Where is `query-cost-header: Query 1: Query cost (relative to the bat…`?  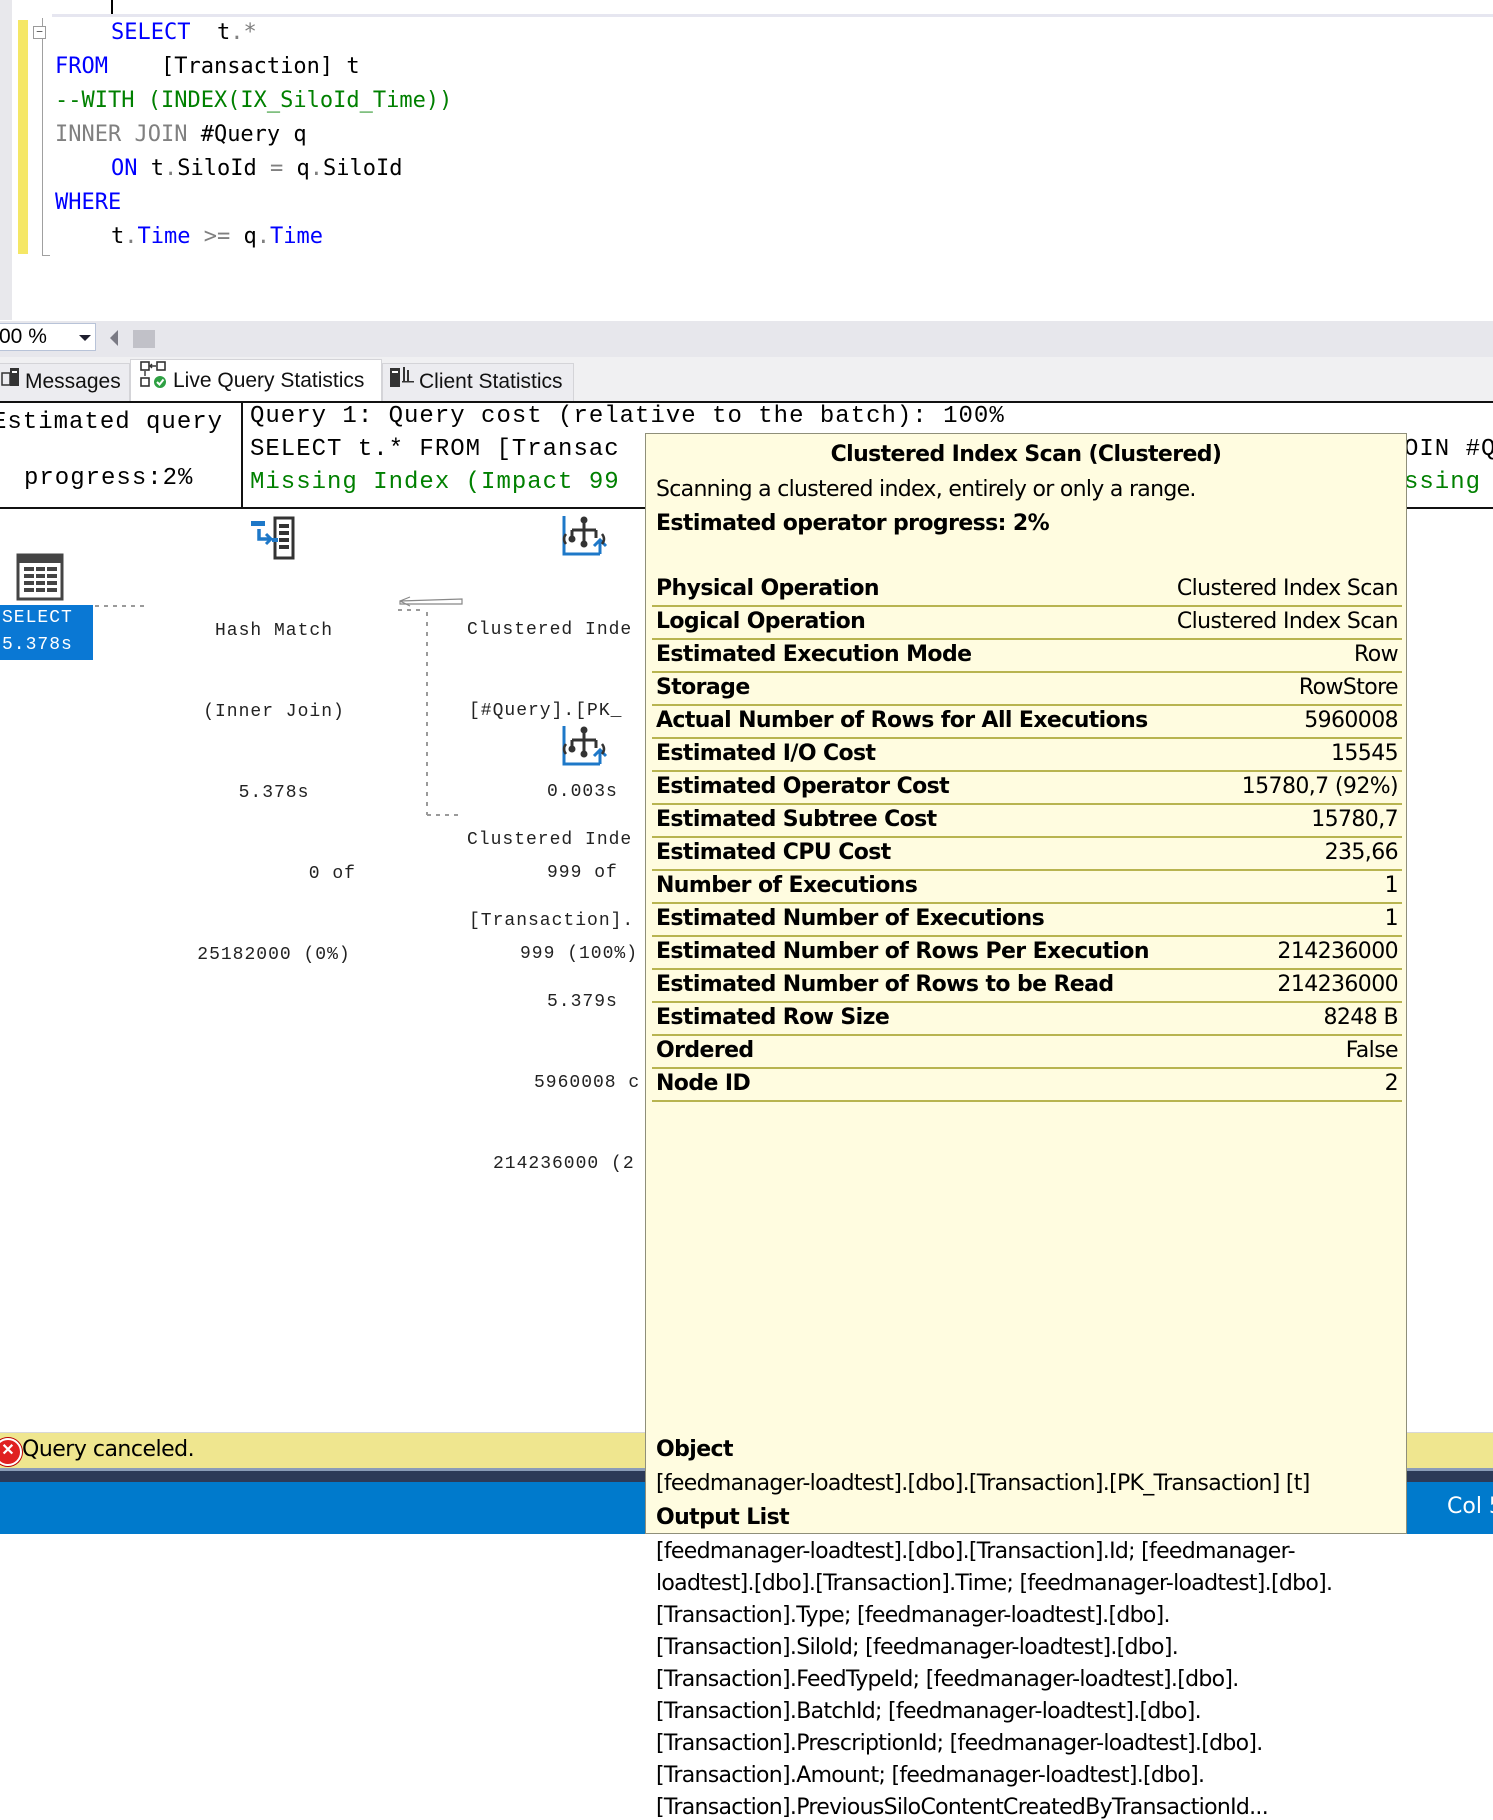 query-cost-header: Query 1: Query cost (relative to the bat… is located at coordinates (627, 416).